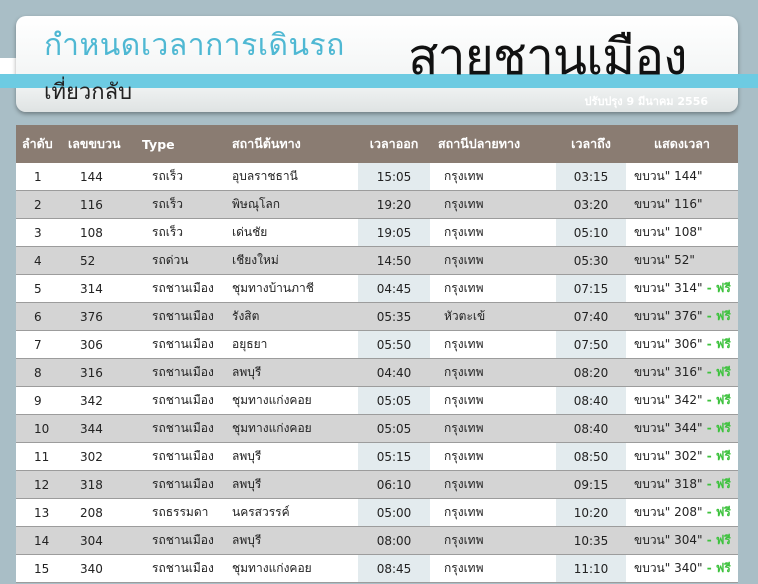 The height and width of the screenshot is (584, 758). I want to click on cell-train-number: 376, so click(103, 316).